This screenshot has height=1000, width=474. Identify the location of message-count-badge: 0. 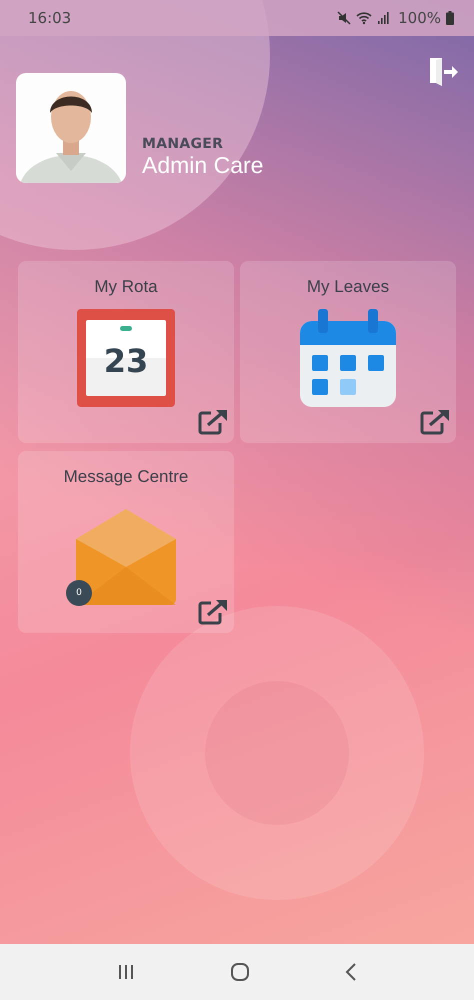
(79, 593).